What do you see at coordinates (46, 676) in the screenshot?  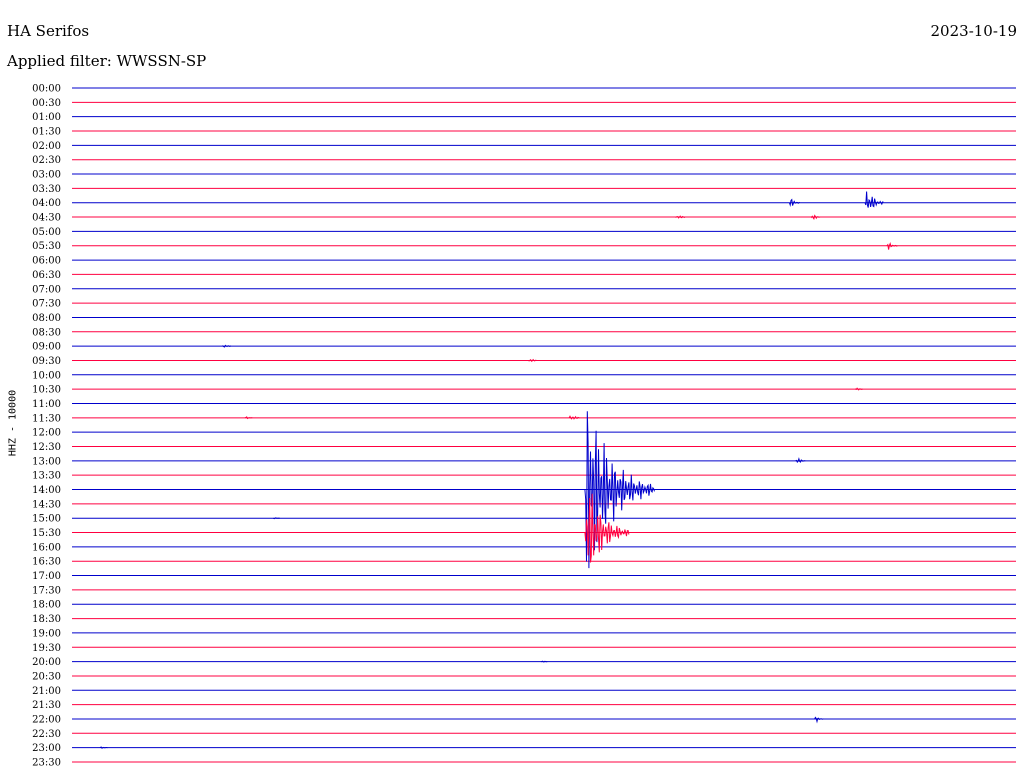 I see `tick-label: 20:30` at bounding box center [46, 676].